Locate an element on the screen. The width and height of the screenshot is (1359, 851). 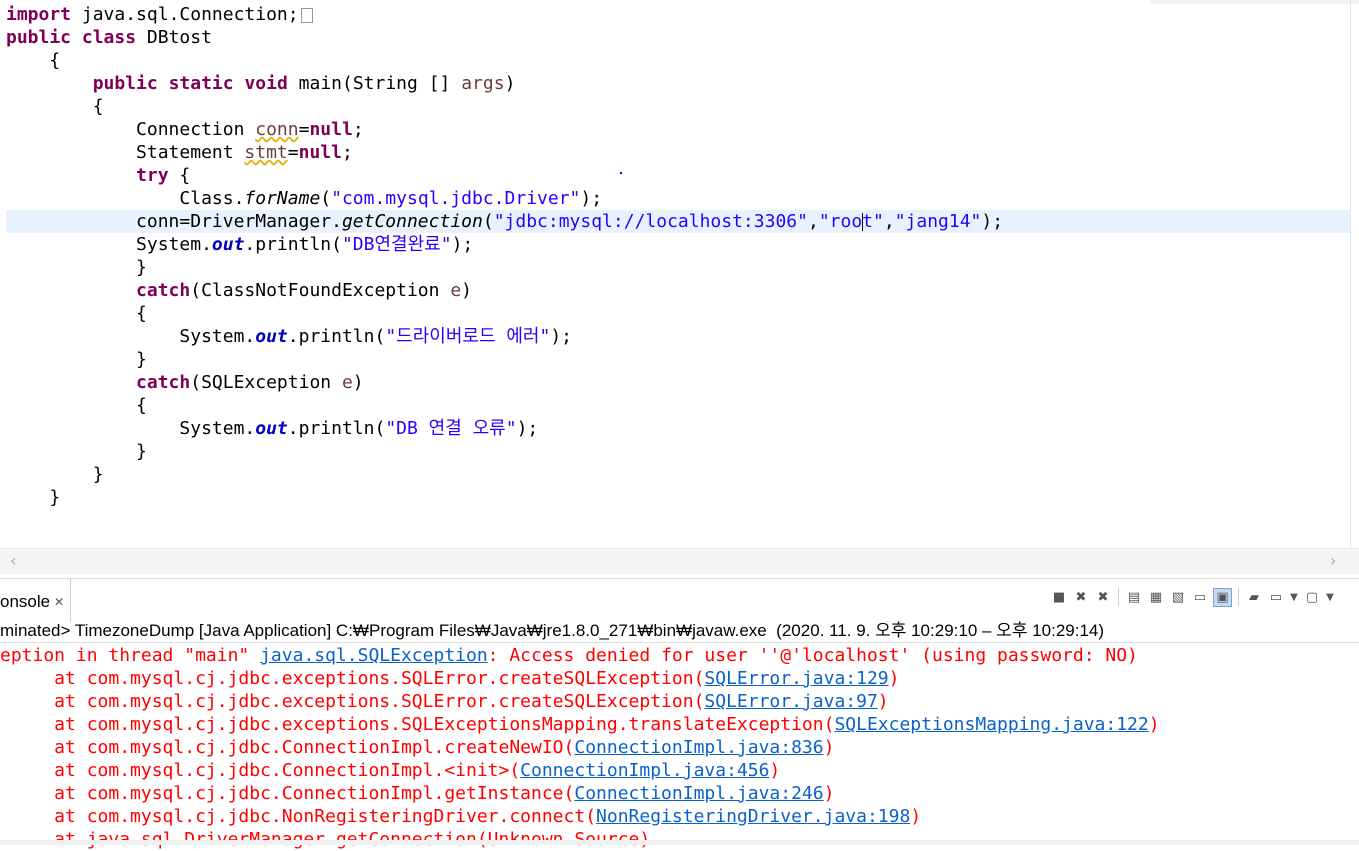
close-icon: ✕ is located at coordinates (59, 602).